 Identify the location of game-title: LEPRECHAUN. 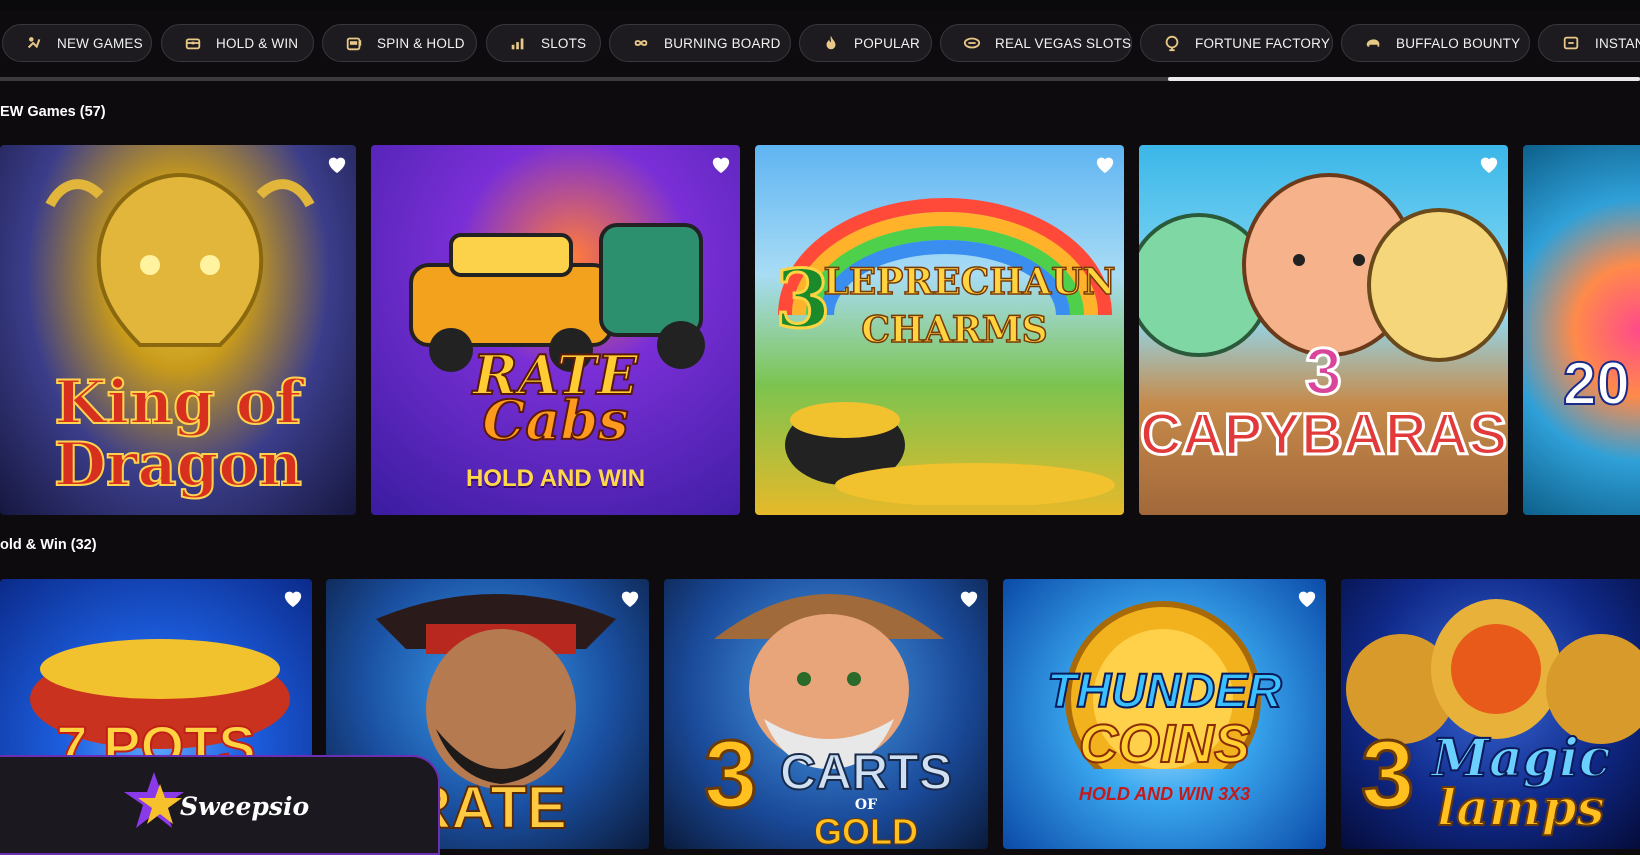
(970, 282).